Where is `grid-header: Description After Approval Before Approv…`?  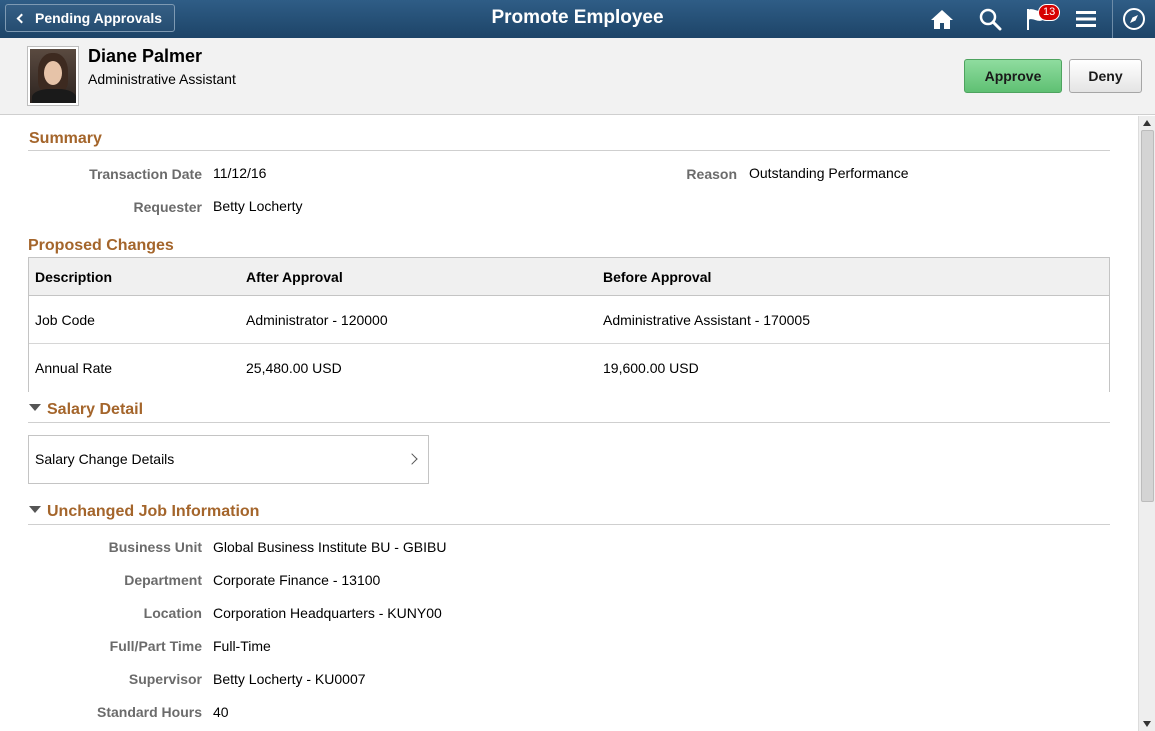
grid-header: Description After Approval Before Approv… is located at coordinates (569, 277).